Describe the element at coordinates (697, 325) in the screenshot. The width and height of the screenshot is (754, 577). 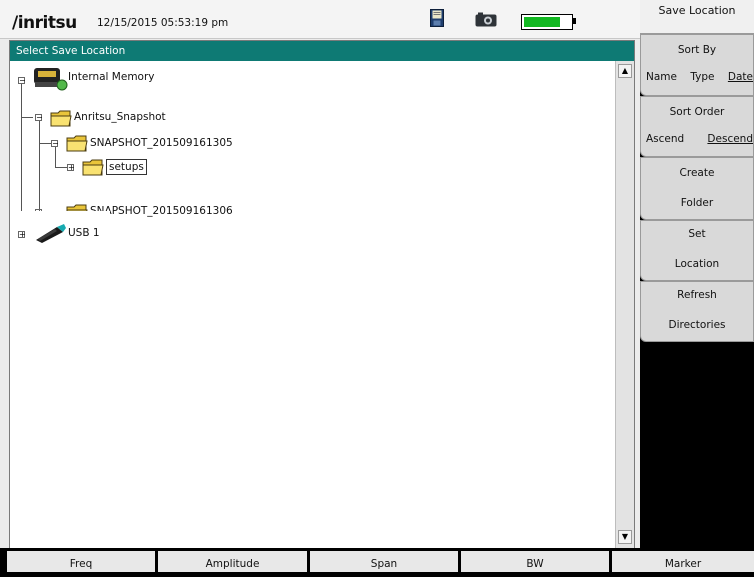
I see `refresh-label-2: Directories` at that location.